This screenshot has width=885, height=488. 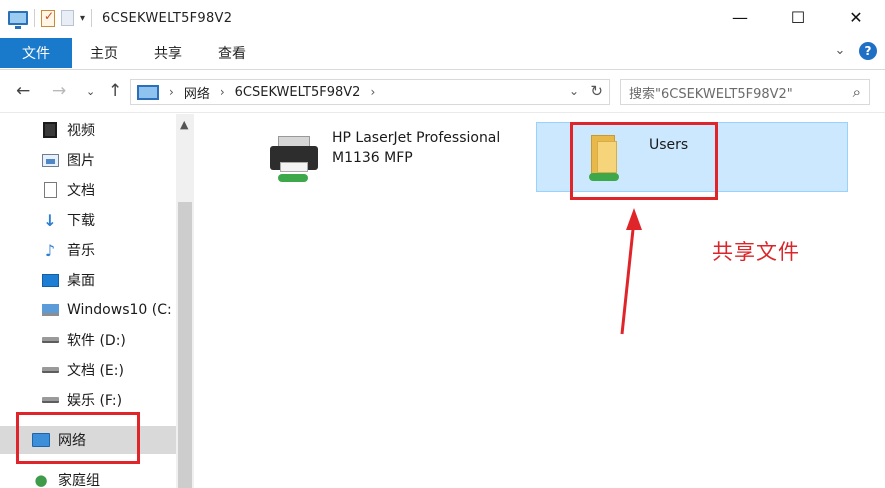 What do you see at coordinates (840, 51) in the screenshot?
I see `expand-ribbon-icon: ⌄` at bounding box center [840, 51].